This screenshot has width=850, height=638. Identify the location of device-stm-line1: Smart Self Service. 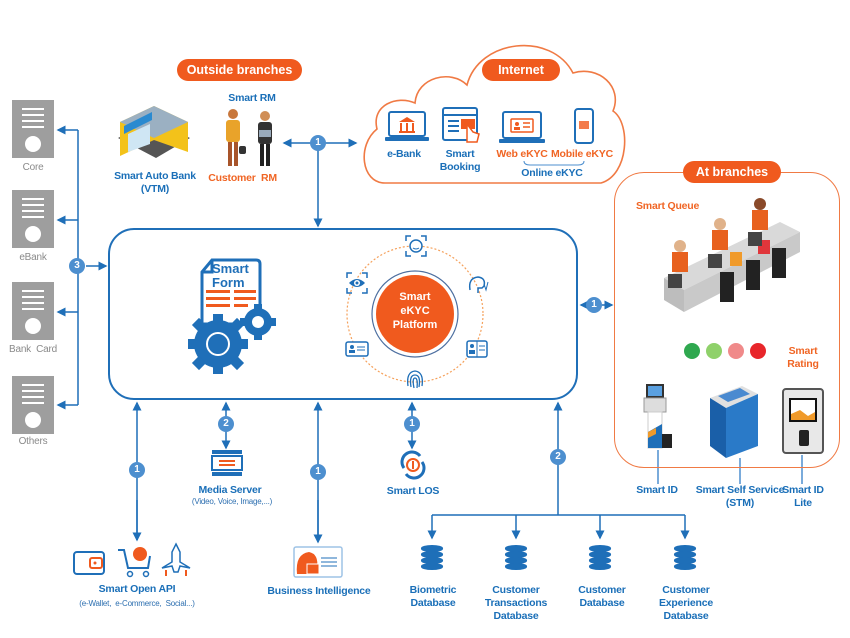
(740, 490).